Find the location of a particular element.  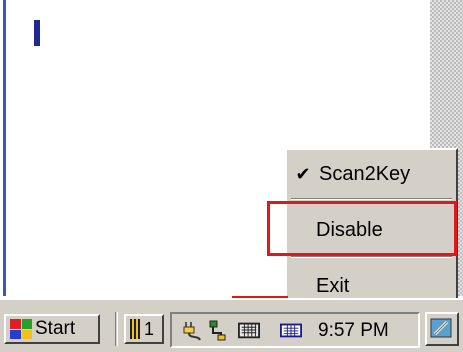

windows-logo-icon is located at coordinates (21, 329).